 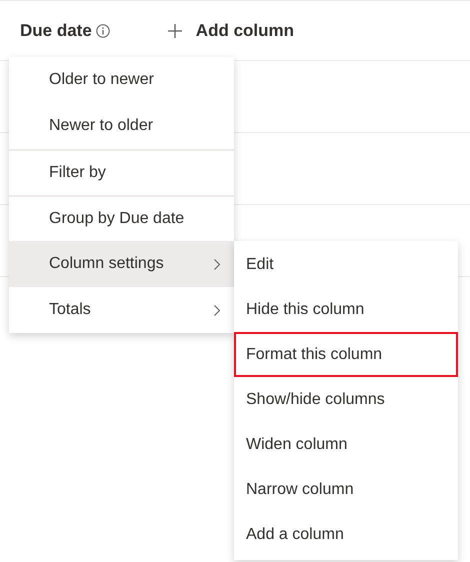 I want to click on plus-icon, so click(x=175, y=31).